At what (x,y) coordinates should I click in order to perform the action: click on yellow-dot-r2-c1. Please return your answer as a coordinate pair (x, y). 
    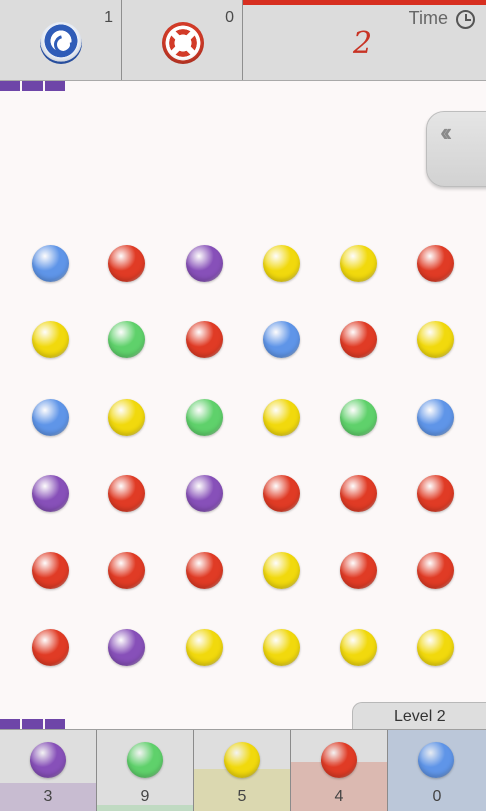
    Looking at the image, I should click on (50, 339).